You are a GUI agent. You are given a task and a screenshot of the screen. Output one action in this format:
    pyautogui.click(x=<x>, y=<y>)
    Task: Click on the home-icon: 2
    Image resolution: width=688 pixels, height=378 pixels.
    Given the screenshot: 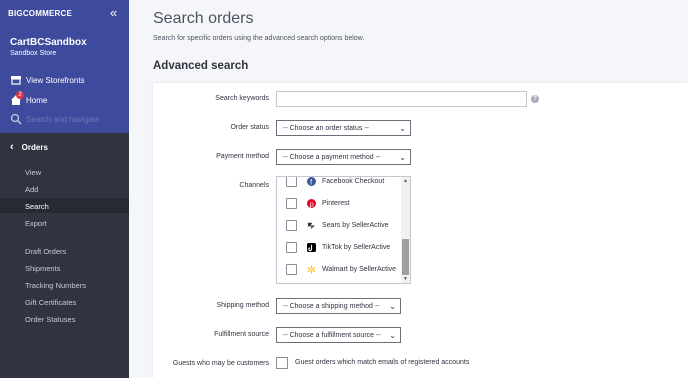 What is the action you would take?
    pyautogui.click(x=17, y=98)
    